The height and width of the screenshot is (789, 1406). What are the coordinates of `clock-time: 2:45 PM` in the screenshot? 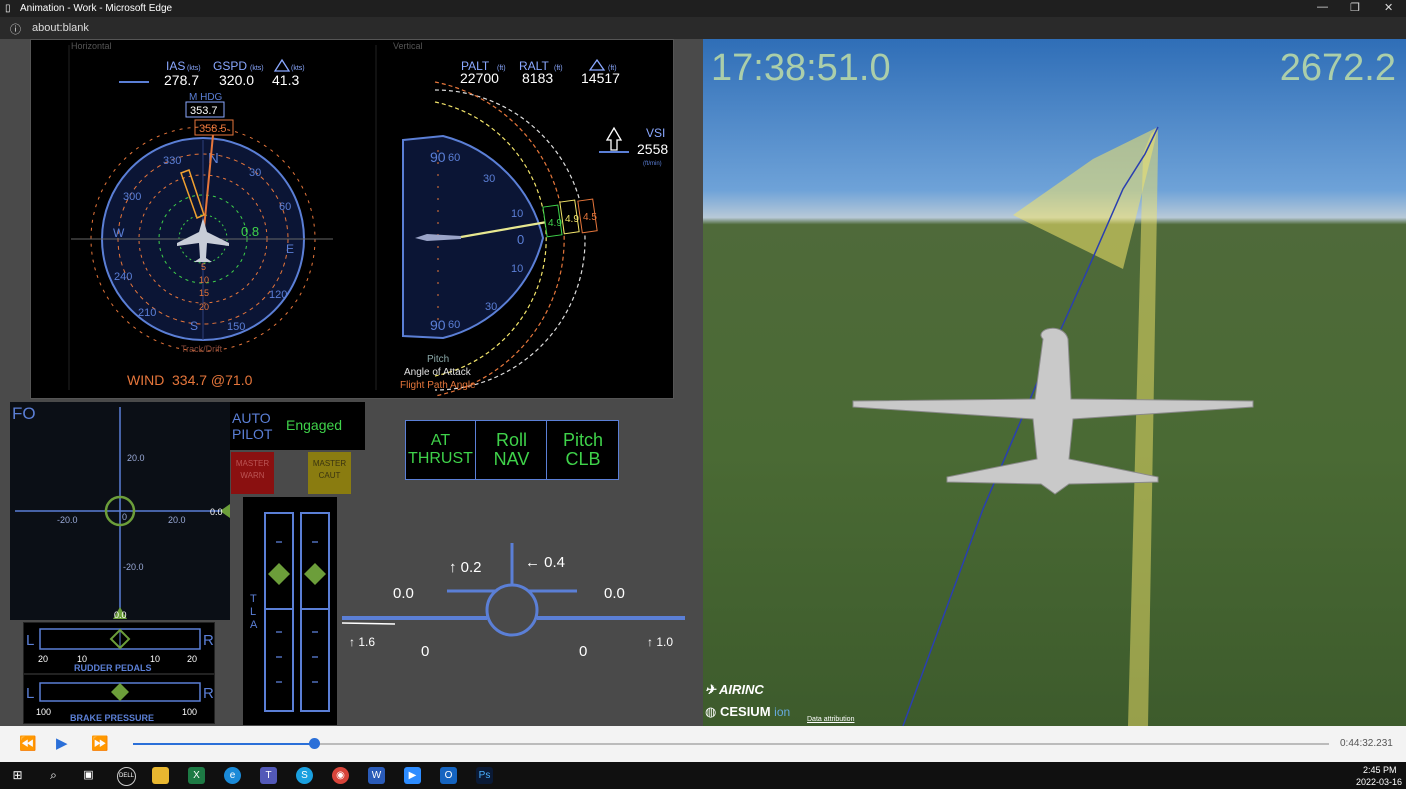 It's located at (1380, 770).